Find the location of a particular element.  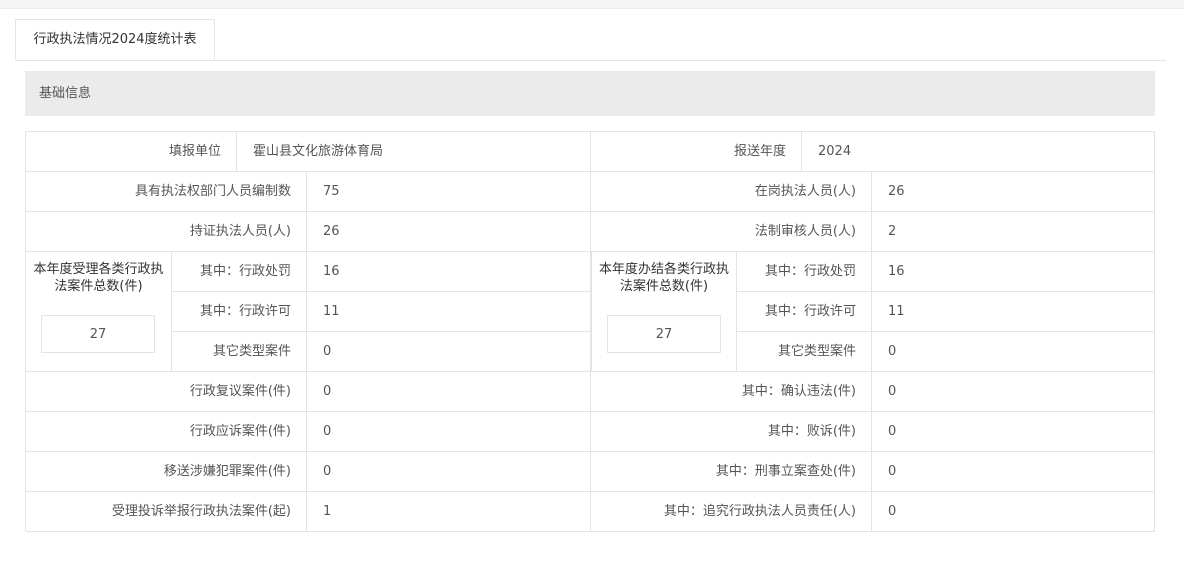

accepted-cases-group: 本年度受理各类行政执法案件总数(件) 27 is located at coordinates (99, 312).